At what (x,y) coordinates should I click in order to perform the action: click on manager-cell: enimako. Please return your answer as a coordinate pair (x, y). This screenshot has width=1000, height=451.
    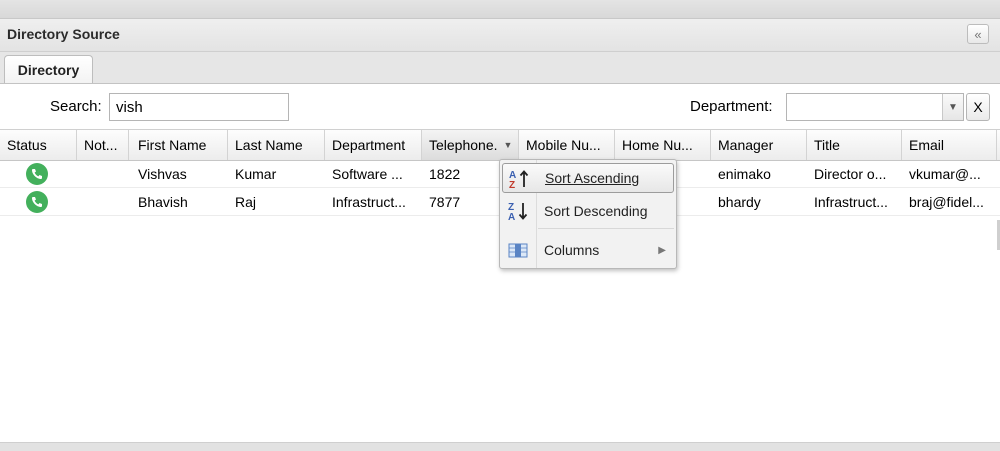
    Looking at the image, I should click on (744, 174).